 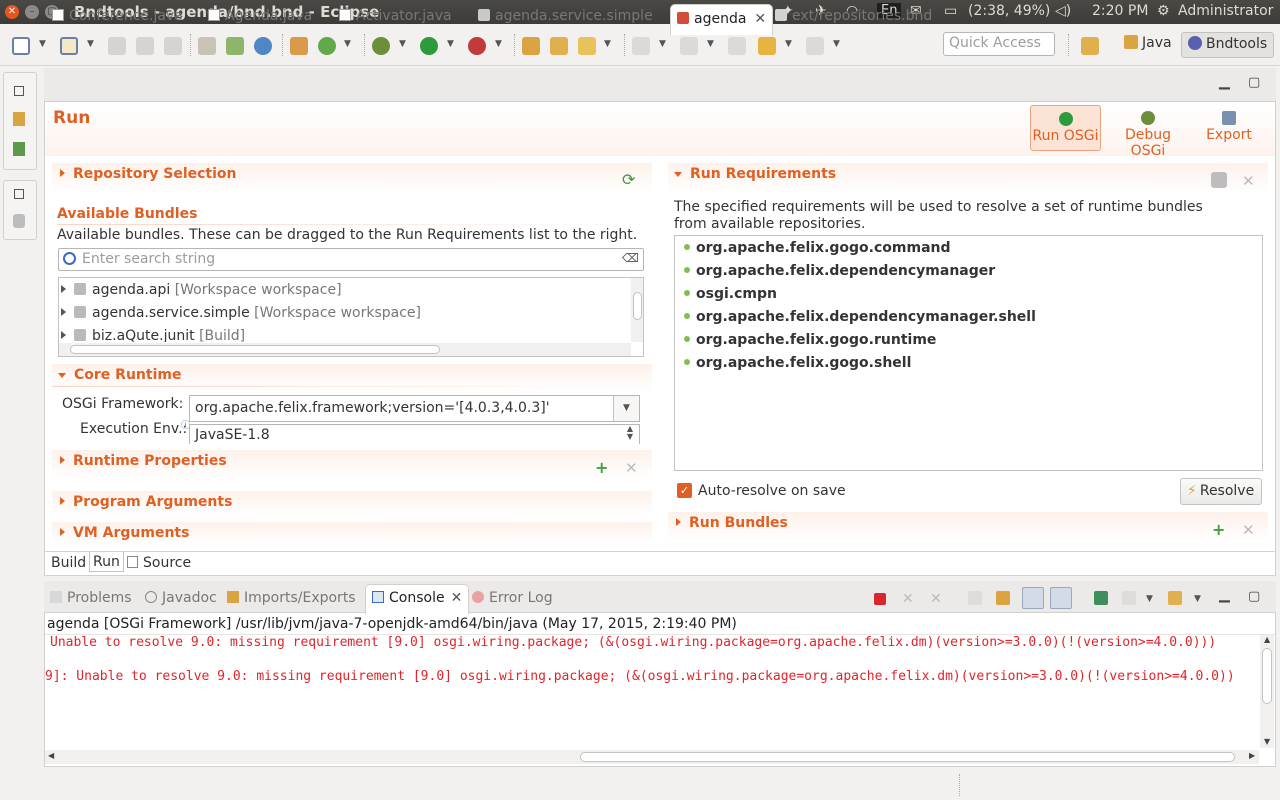 What do you see at coordinates (173, 46) in the screenshot?
I see `print-icon` at bounding box center [173, 46].